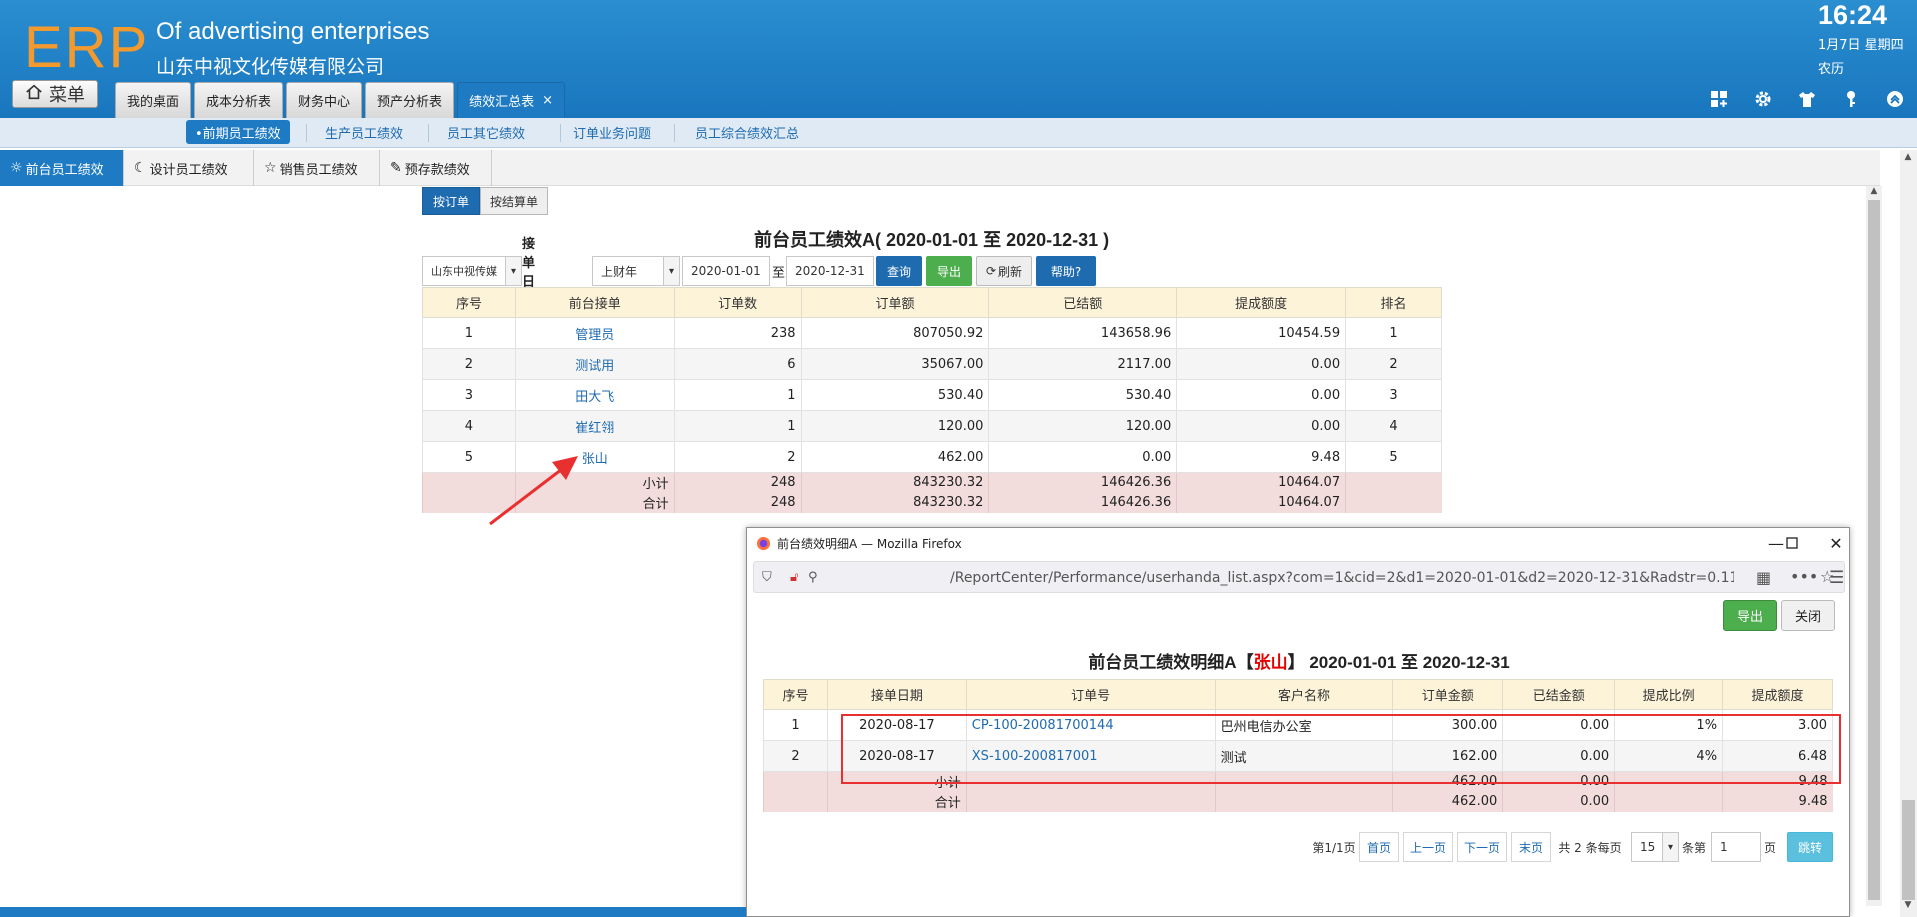 The height and width of the screenshot is (917, 1917). What do you see at coordinates (896, 694) in the screenshot?
I see `col-header: 接单日期` at bounding box center [896, 694].